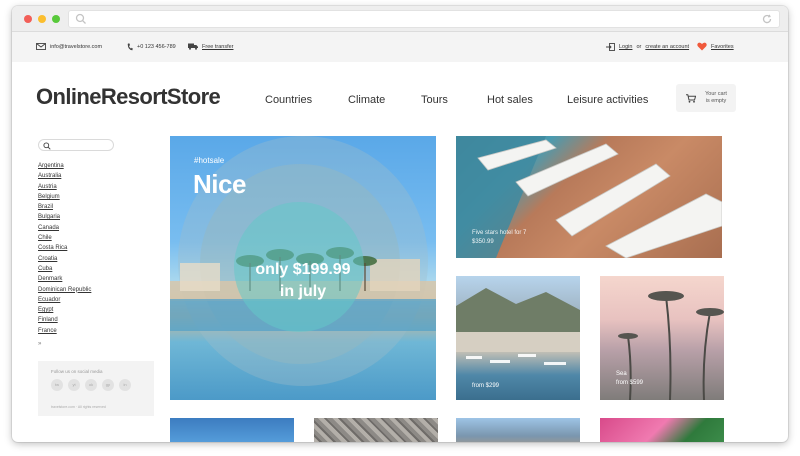 The image size is (800, 456). I want to click on cart-status: Your cart is empty, so click(716, 97).